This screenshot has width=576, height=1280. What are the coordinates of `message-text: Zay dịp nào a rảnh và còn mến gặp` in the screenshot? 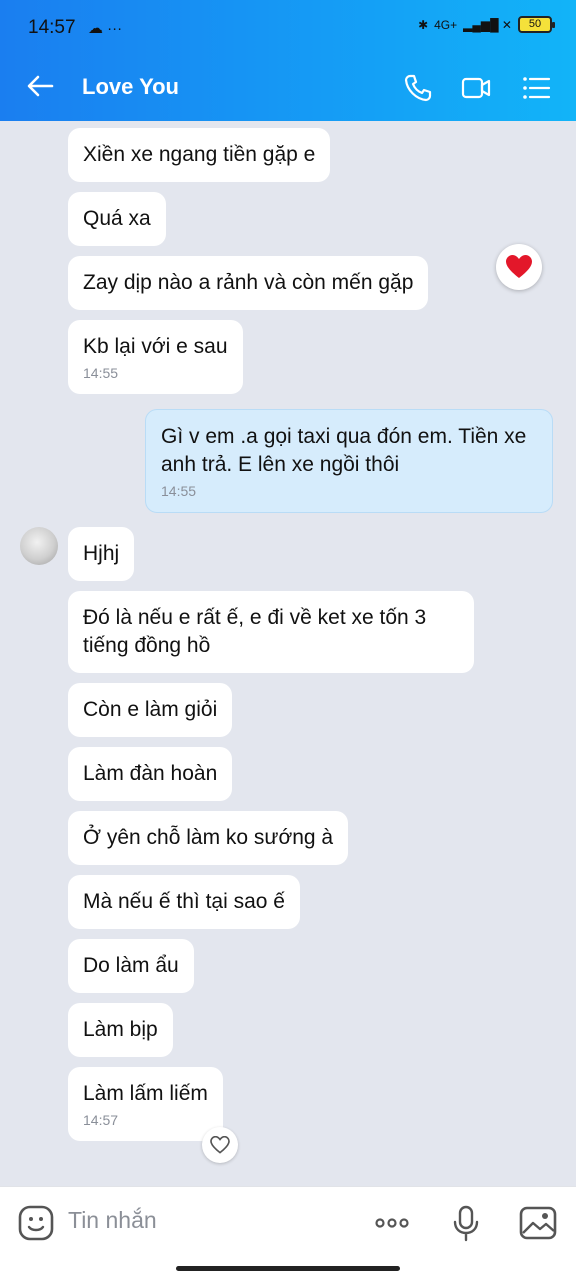 It's located at (248, 282).